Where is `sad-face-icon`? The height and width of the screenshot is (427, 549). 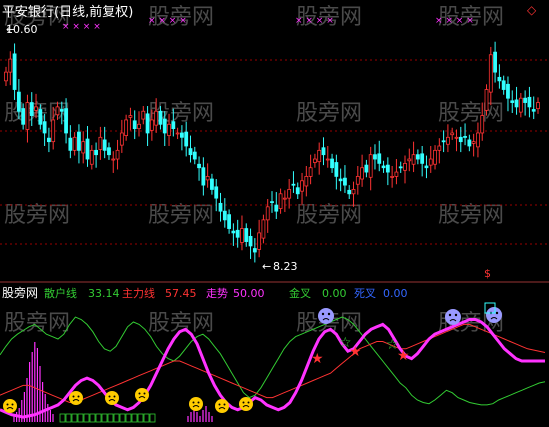
sad-face-icon is located at coordinates (326, 316).